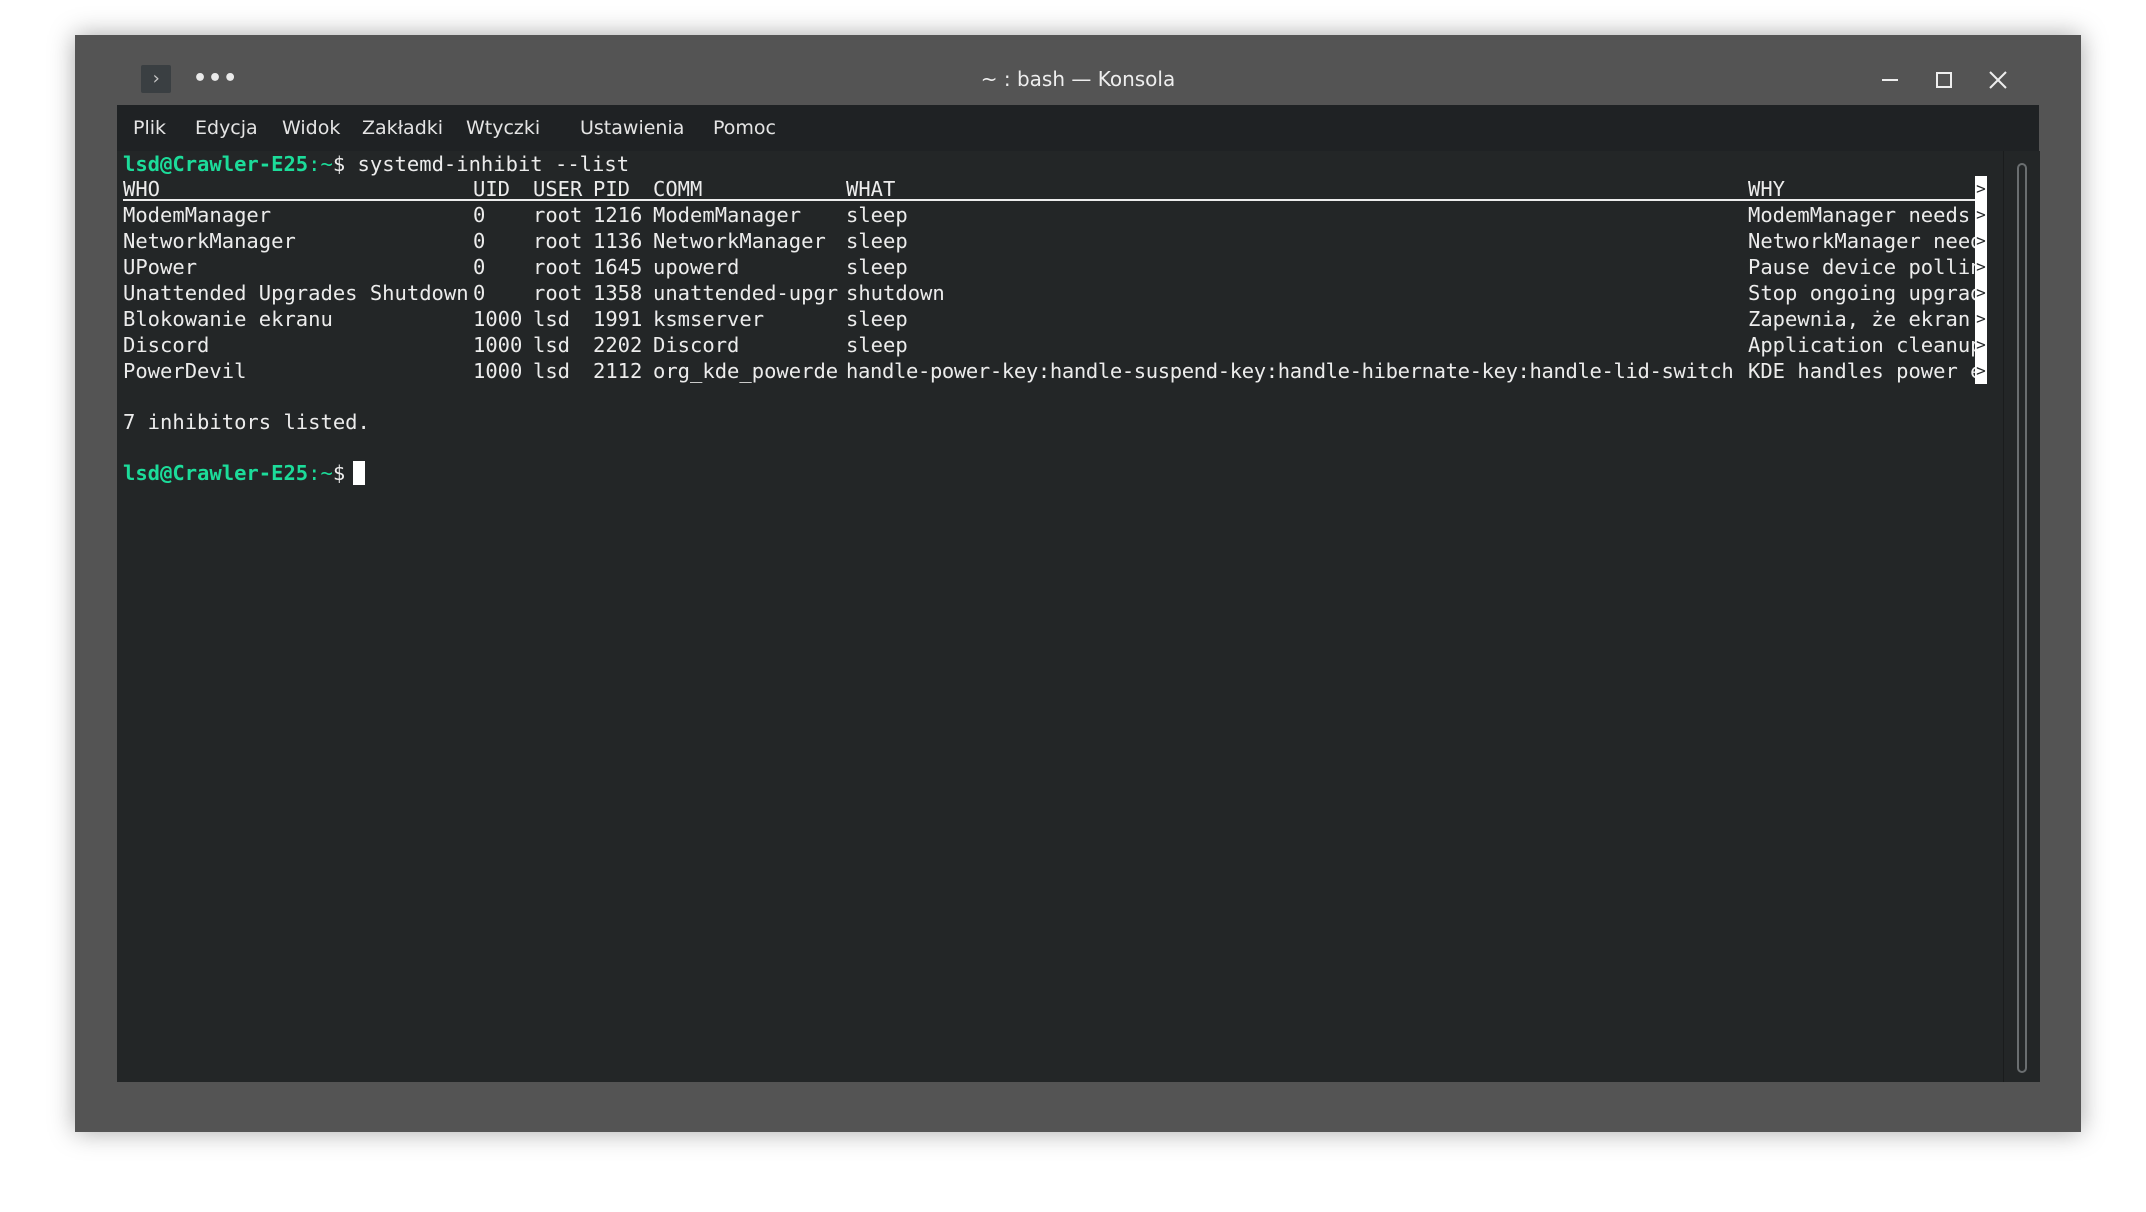 The height and width of the screenshot is (1212, 2146). Describe the element at coordinates (1865, 371) in the screenshot. I see `row-why: KDE handles power e` at that location.